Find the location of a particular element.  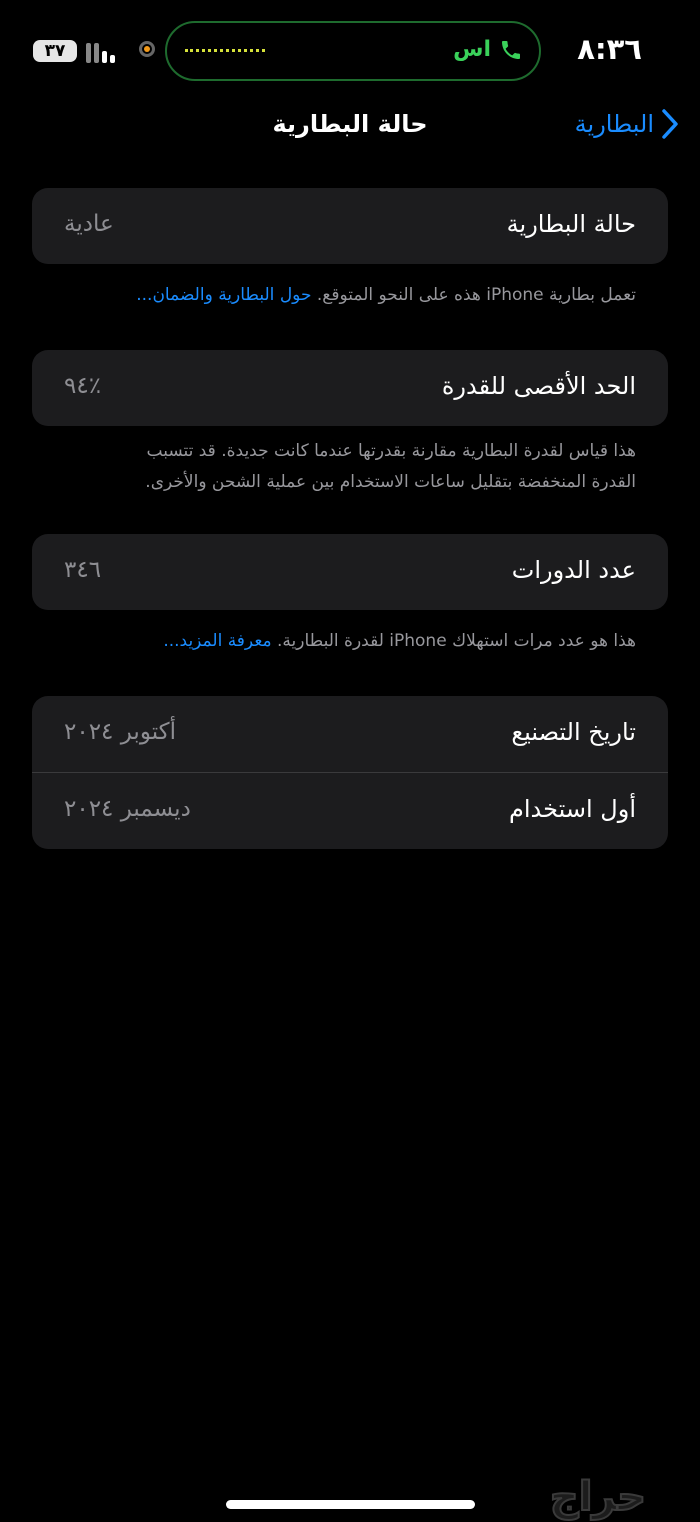

back-button: البطارية is located at coordinates (627, 124).